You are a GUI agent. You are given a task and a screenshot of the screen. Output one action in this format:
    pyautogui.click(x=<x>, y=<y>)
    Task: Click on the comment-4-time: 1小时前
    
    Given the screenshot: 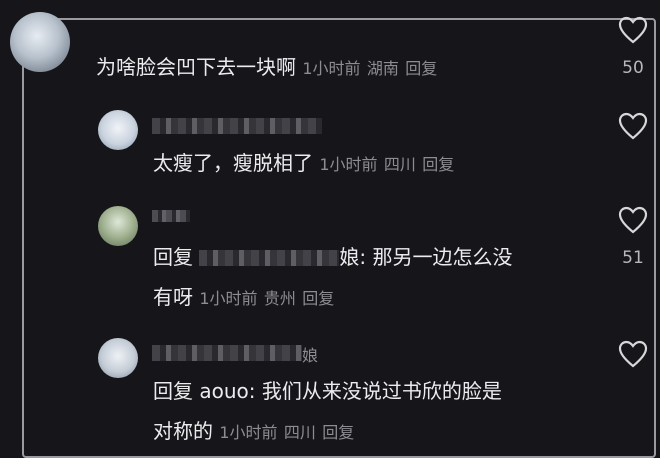 What is the action you would take?
    pyautogui.click(x=248, y=432)
    